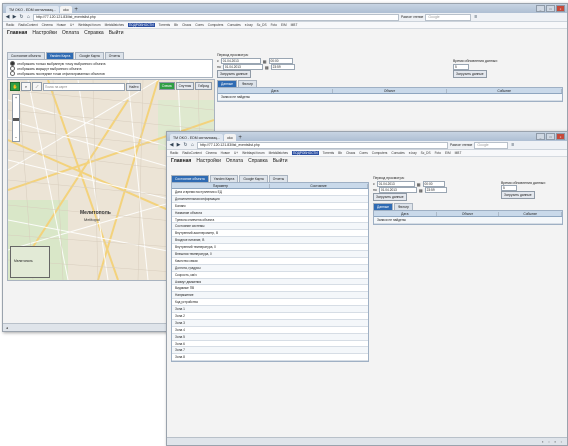 This screenshot has width=568, height=446. Describe the element at coordinates (134, 86) in the screenshot. I see `map-find-button: Найти` at that location.